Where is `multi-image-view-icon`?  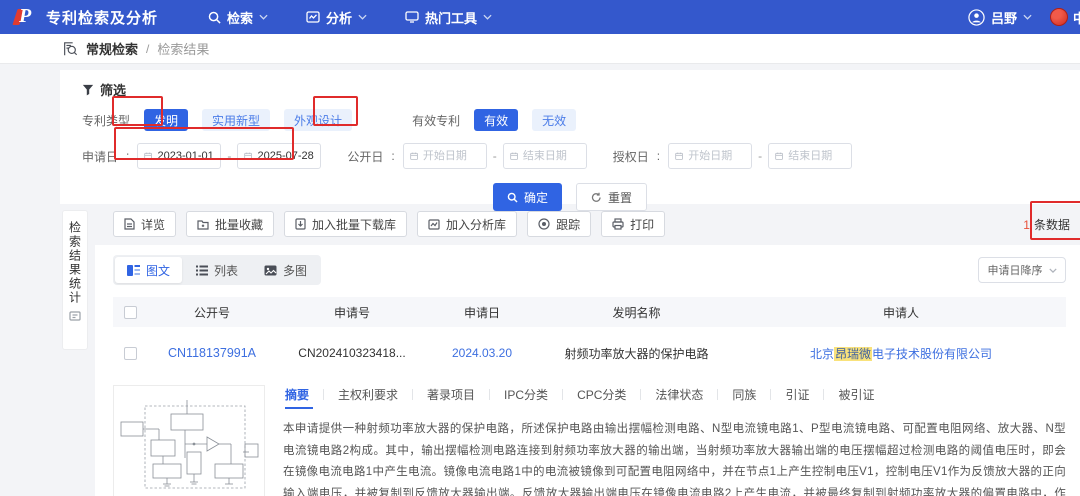 multi-image-view-icon is located at coordinates (270, 270).